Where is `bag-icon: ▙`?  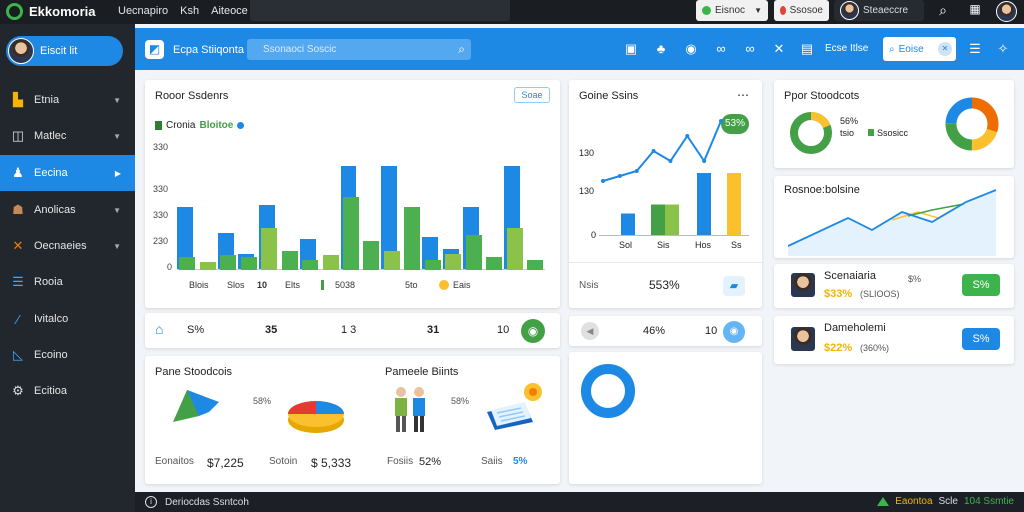 bag-icon: ▙ is located at coordinates (18, 99).